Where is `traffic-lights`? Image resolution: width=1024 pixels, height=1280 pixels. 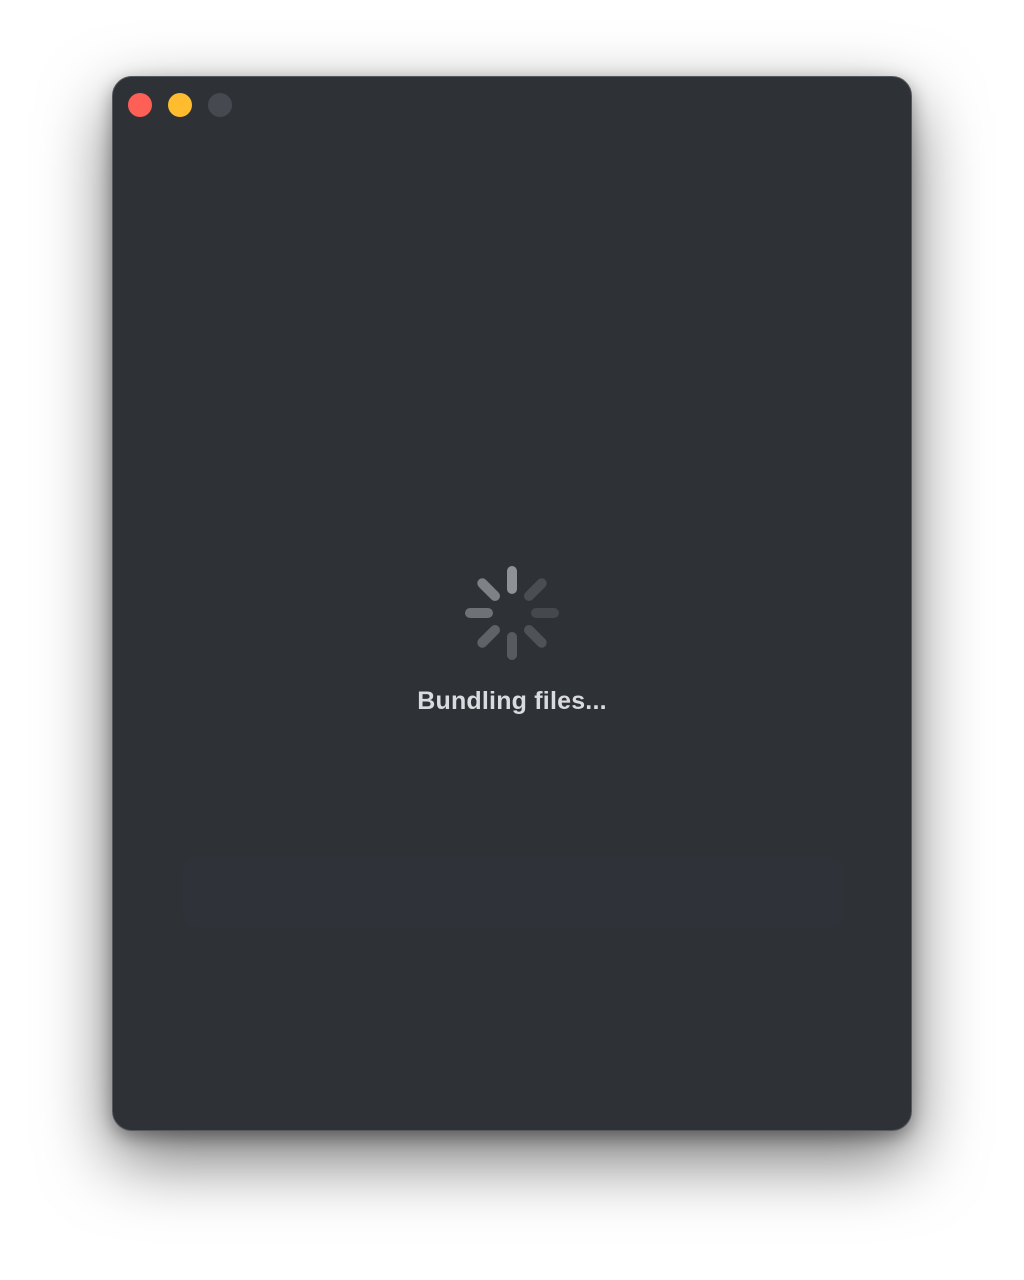 traffic-lights is located at coordinates (180, 105).